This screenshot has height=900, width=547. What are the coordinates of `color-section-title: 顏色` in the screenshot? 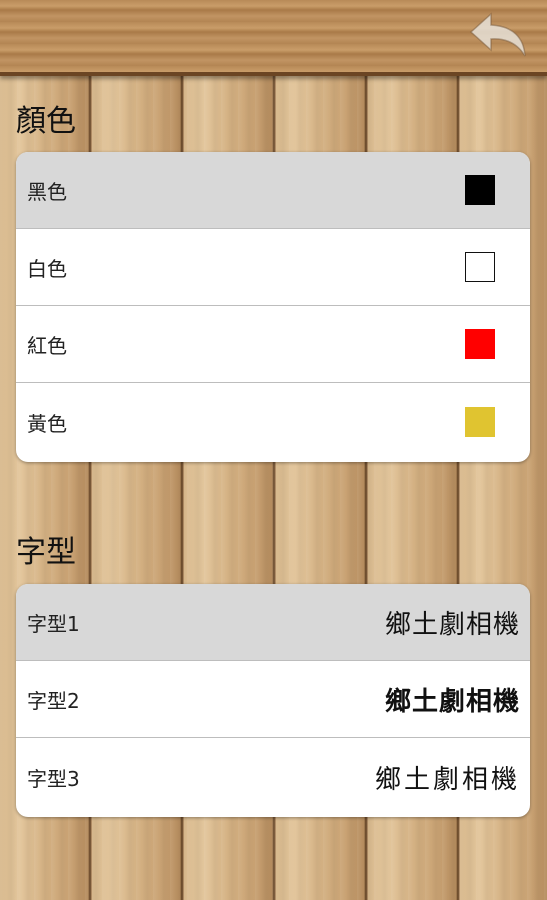 It's located at (46, 121).